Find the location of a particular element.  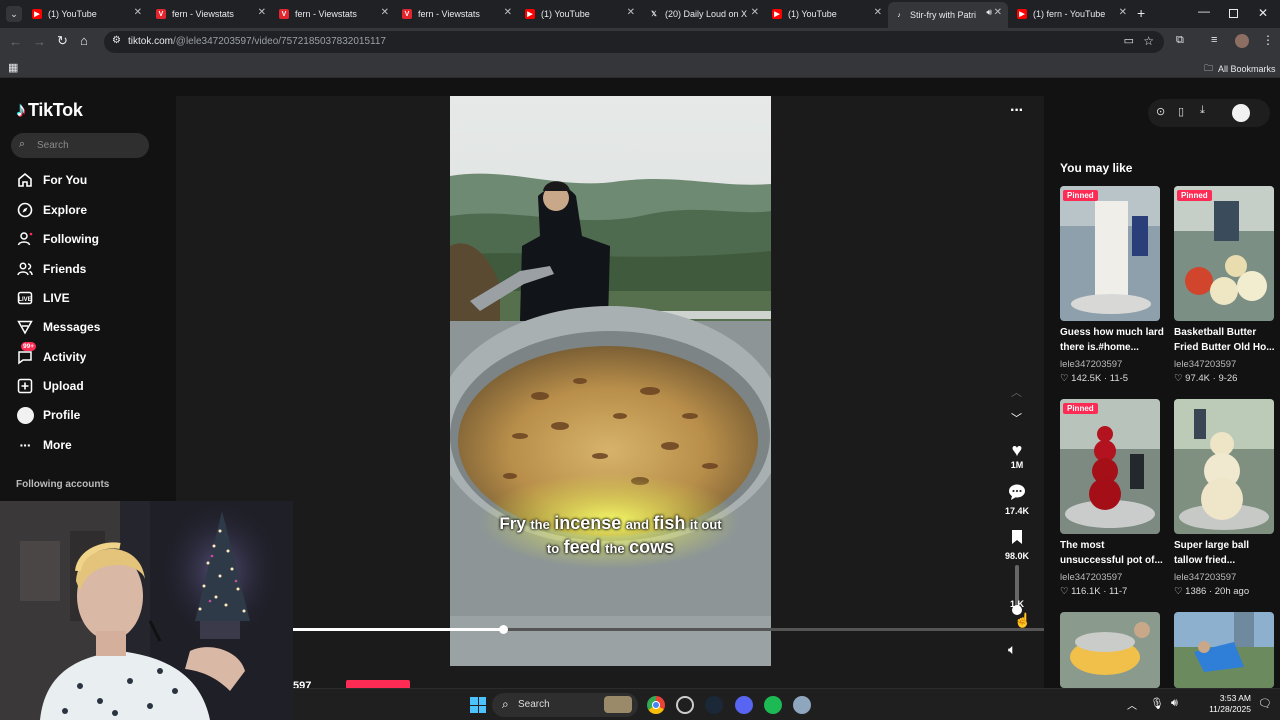

tray-chevron-icon: ︿ is located at coordinates (1132, 704).